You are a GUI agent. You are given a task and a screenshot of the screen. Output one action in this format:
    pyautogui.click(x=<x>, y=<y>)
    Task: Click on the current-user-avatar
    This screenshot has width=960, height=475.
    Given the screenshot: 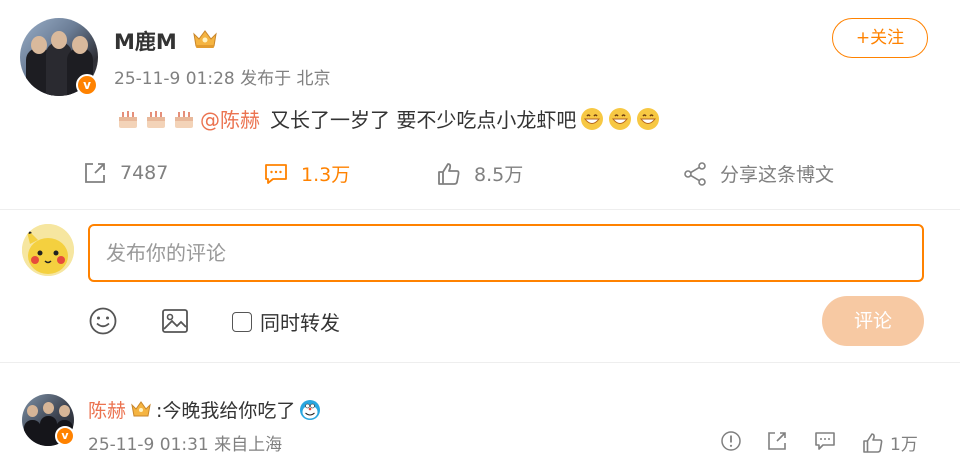 What is the action you would take?
    pyautogui.click(x=48, y=250)
    